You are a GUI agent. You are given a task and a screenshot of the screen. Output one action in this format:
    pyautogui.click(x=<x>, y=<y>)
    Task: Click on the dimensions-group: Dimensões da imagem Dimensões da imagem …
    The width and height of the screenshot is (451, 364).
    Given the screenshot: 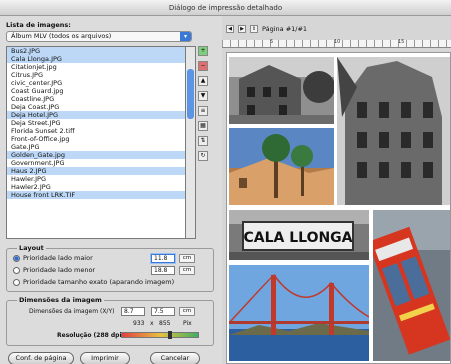 What is the action you would take?
    pyautogui.click(x=110, y=321)
    